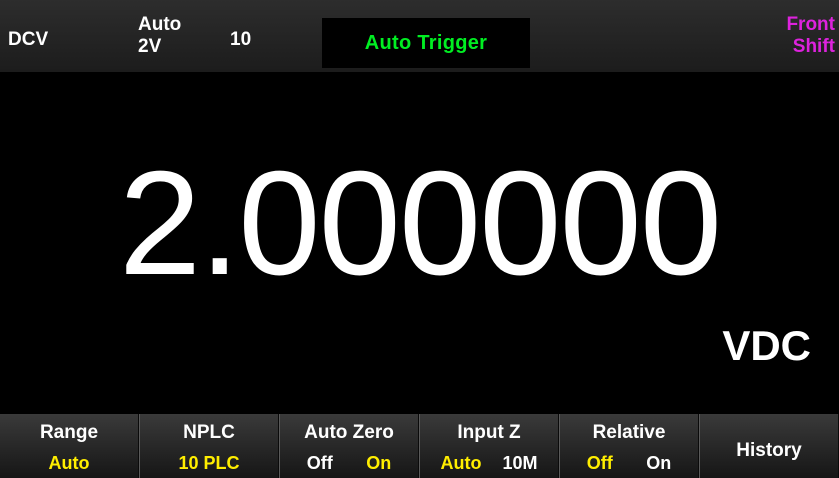 Image resolution: width=839 pixels, height=478 pixels. Describe the element at coordinates (769, 450) in the screenshot. I see `history-softkey-title: History` at that location.